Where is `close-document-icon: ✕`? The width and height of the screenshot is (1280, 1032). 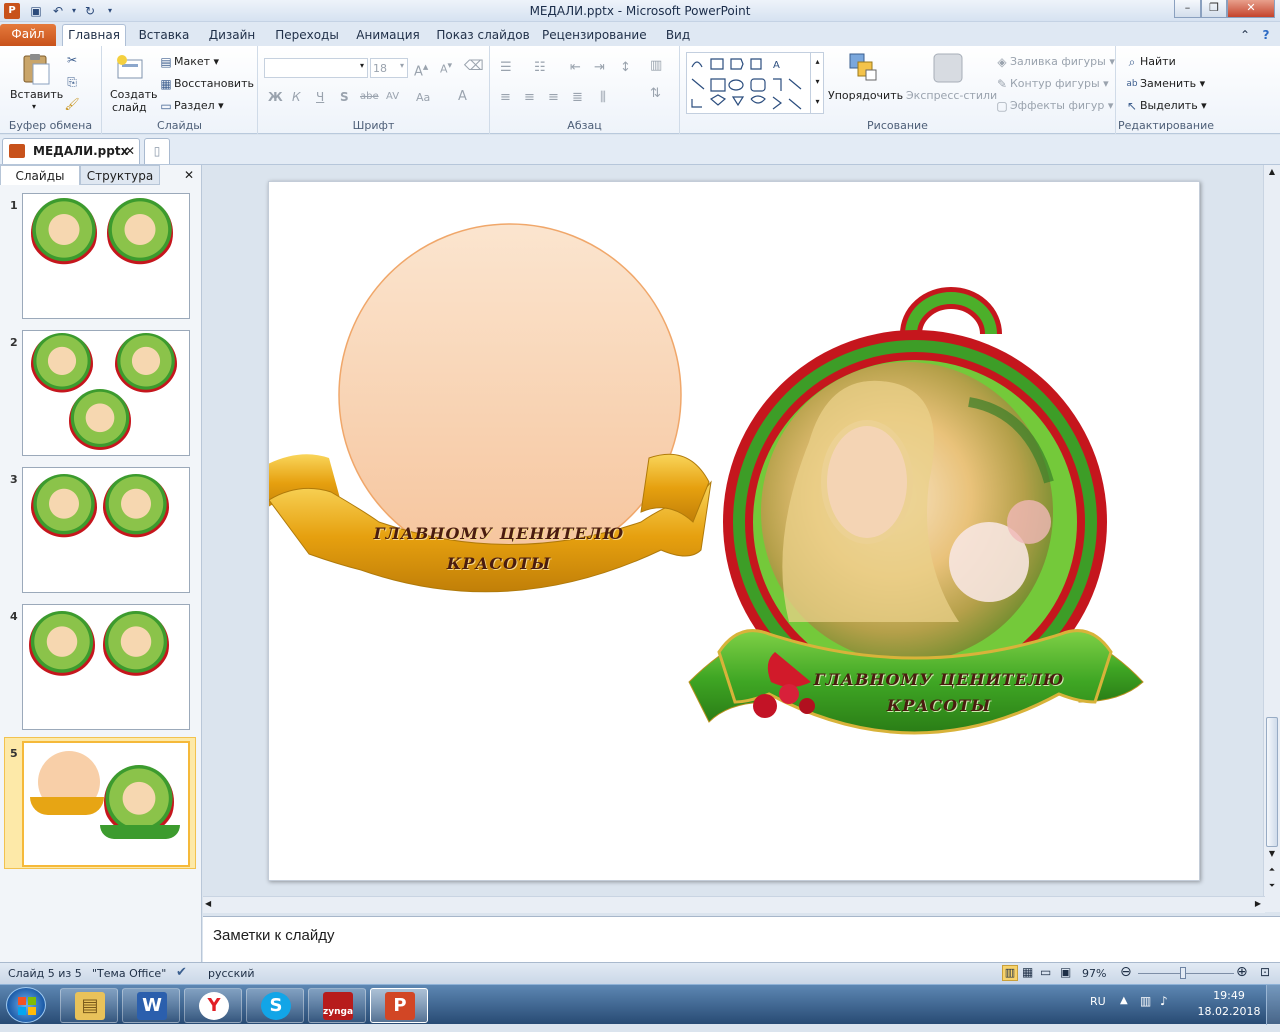
close-document-icon: ✕ is located at coordinates (130, 151).